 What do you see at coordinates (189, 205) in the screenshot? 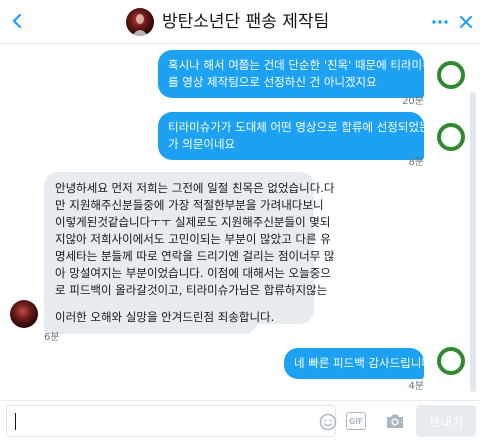
I see `message-line: 만 지원해주신분들중에 가장 적절한부분을 가려내다보니` at bounding box center [189, 205].